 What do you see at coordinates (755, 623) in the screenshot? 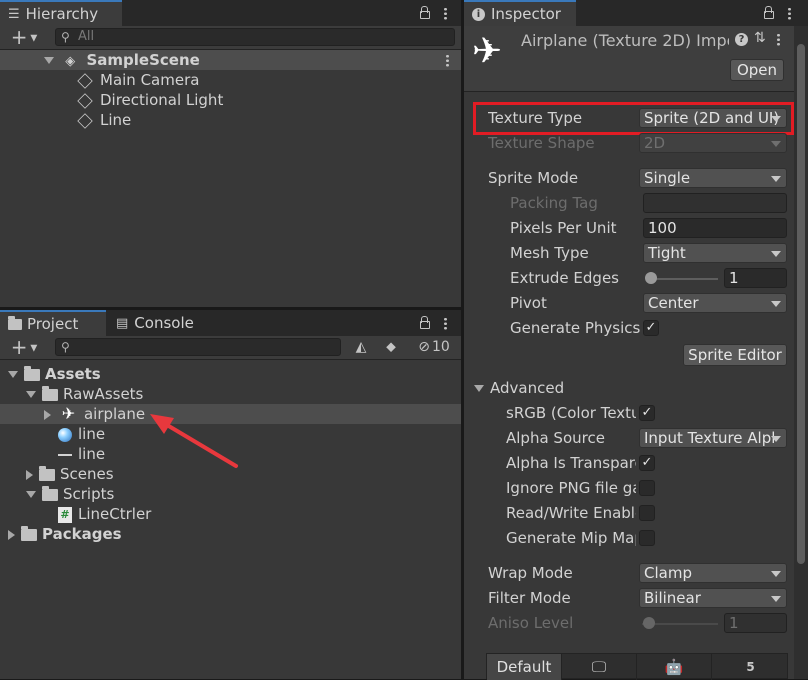
I see `aniso-level-field: 1` at bounding box center [755, 623].